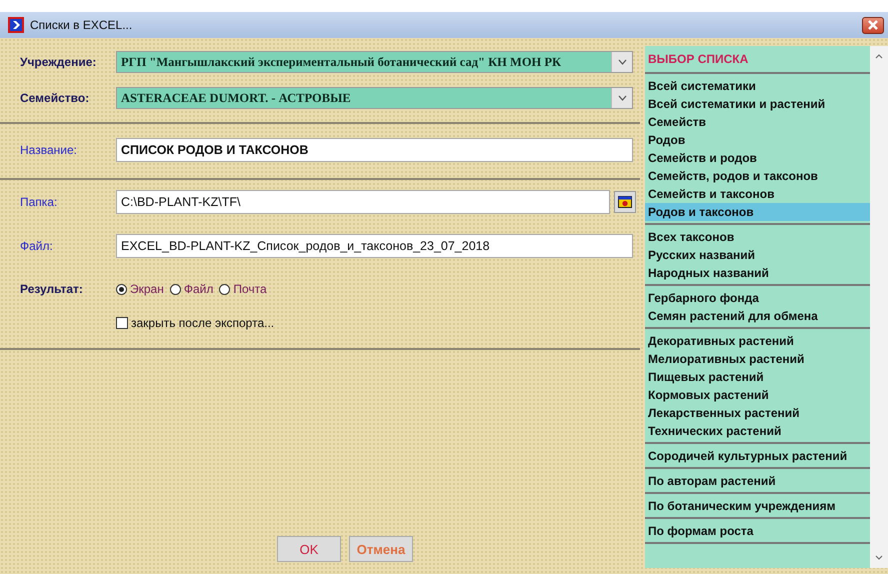  What do you see at coordinates (757, 140) in the screenshot?
I see `list-item: Родов` at bounding box center [757, 140].